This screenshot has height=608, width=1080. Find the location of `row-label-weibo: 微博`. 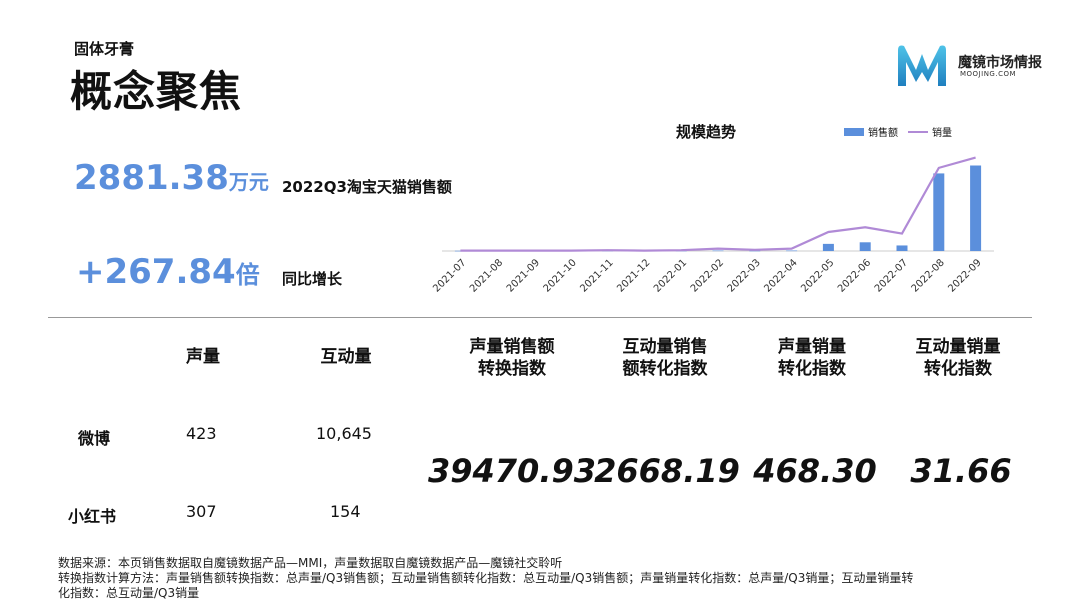

row-label-weibo: 微博 is located at coordinates (94, 438).